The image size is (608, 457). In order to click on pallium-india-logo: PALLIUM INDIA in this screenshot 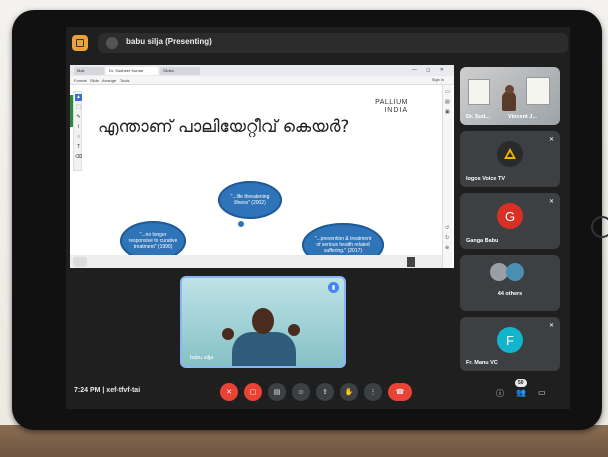, I will do `click(388, 107)`.